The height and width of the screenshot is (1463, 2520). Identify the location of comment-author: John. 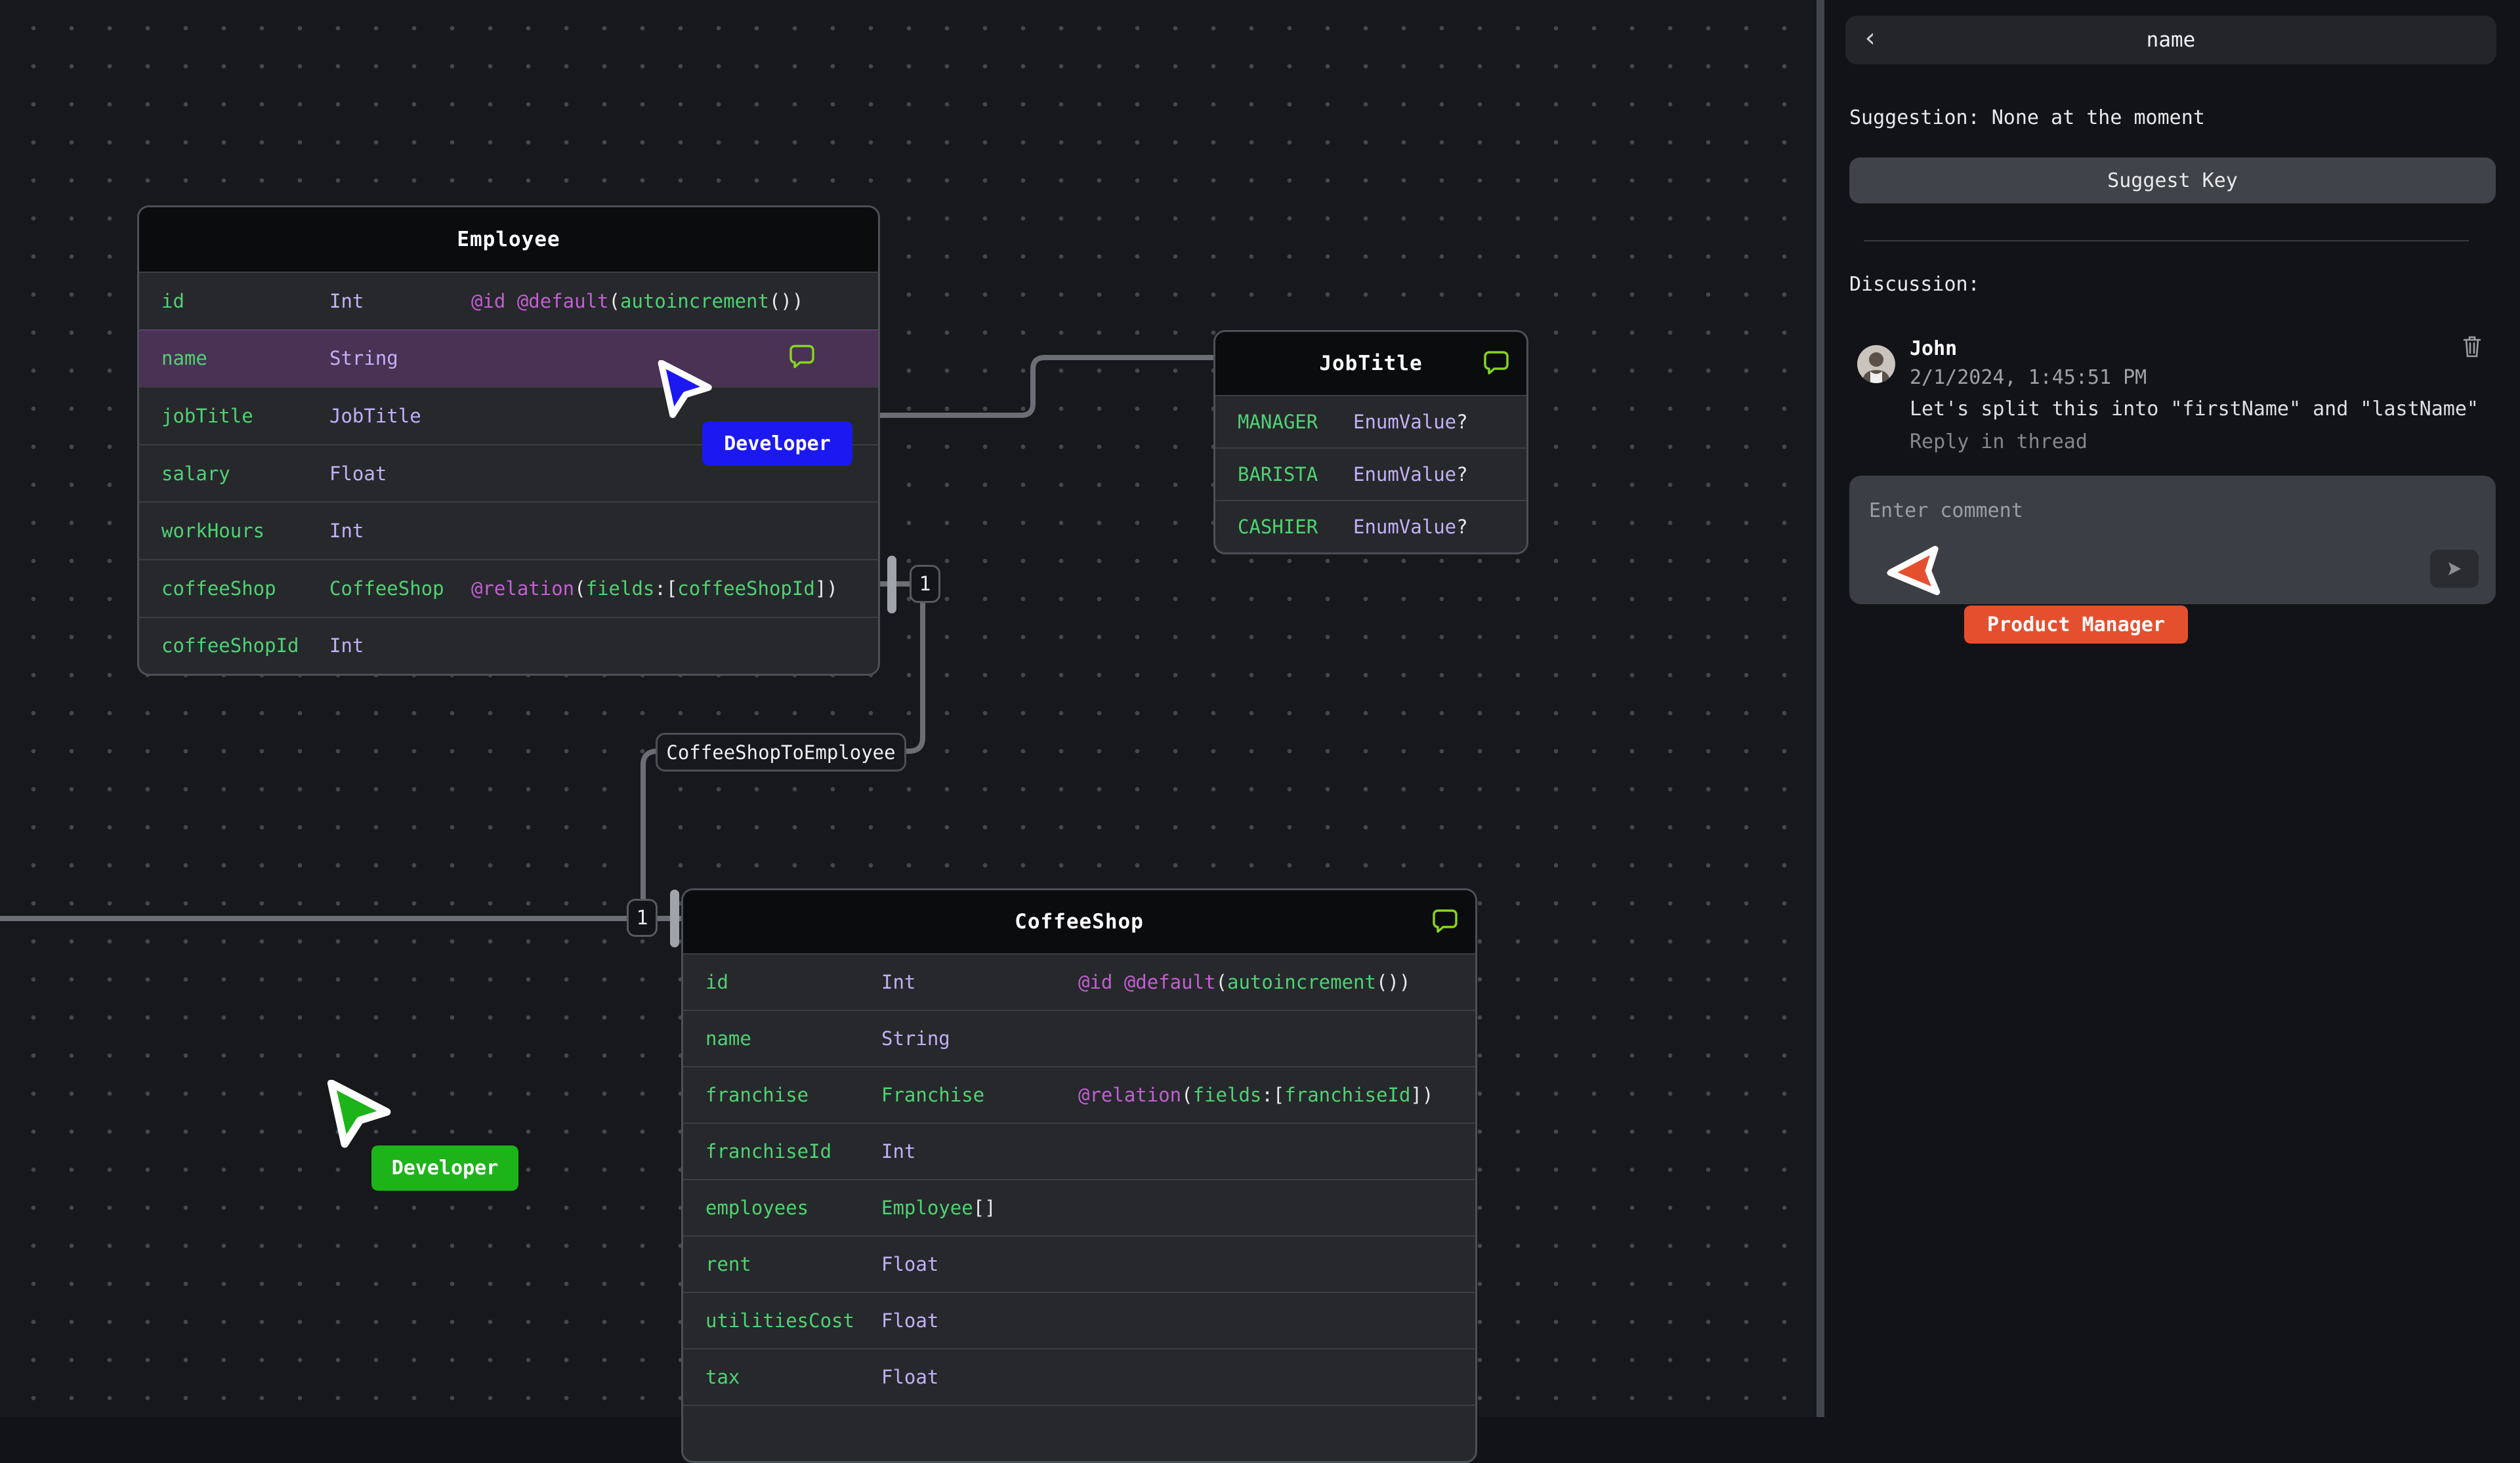
(1934, 348).